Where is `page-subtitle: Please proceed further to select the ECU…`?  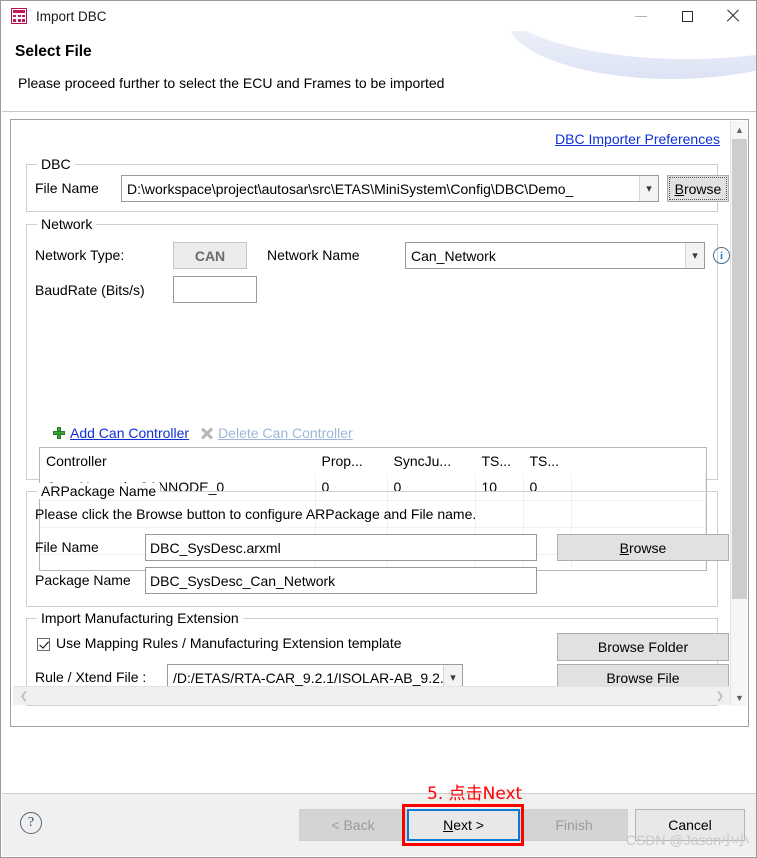
page-subtitle: Please proceed further to select the ECU… is located at coordinates (231, 83).